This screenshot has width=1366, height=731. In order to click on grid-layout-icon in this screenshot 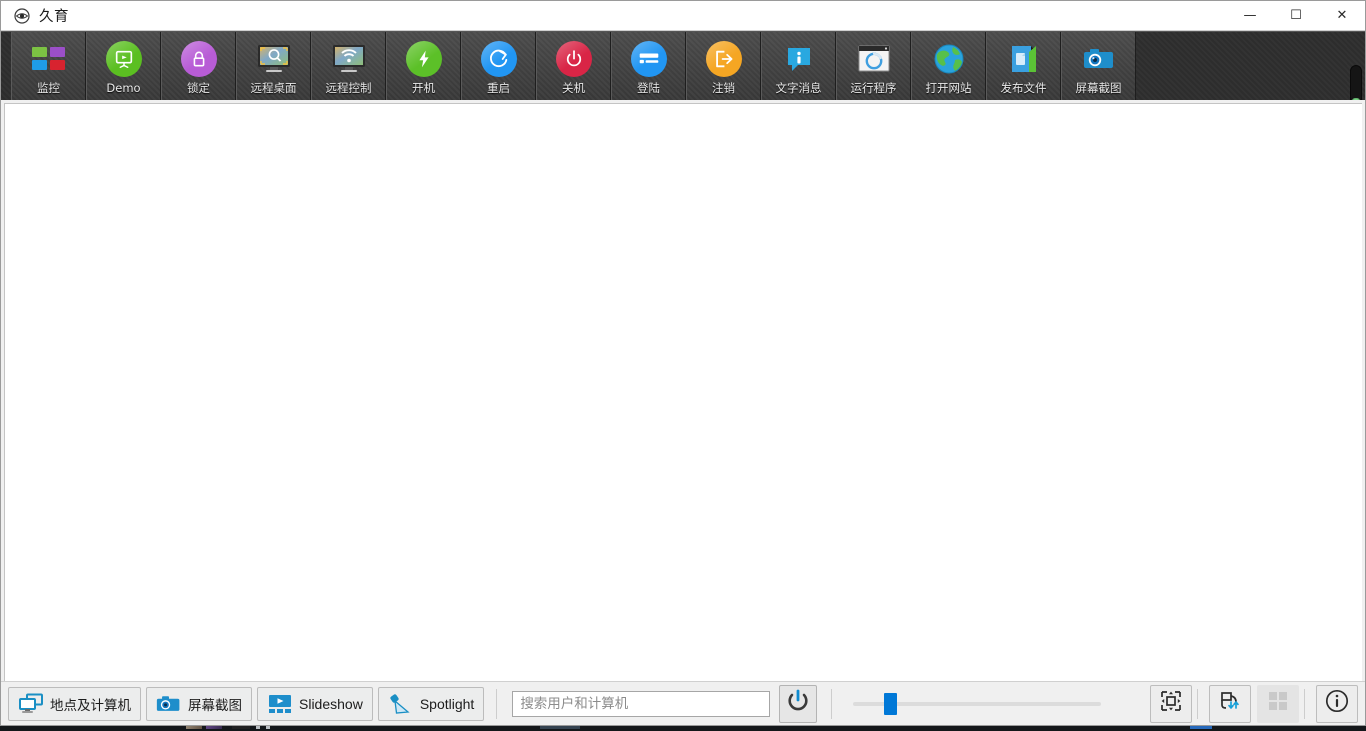, I will do `click(1278, 703)`.